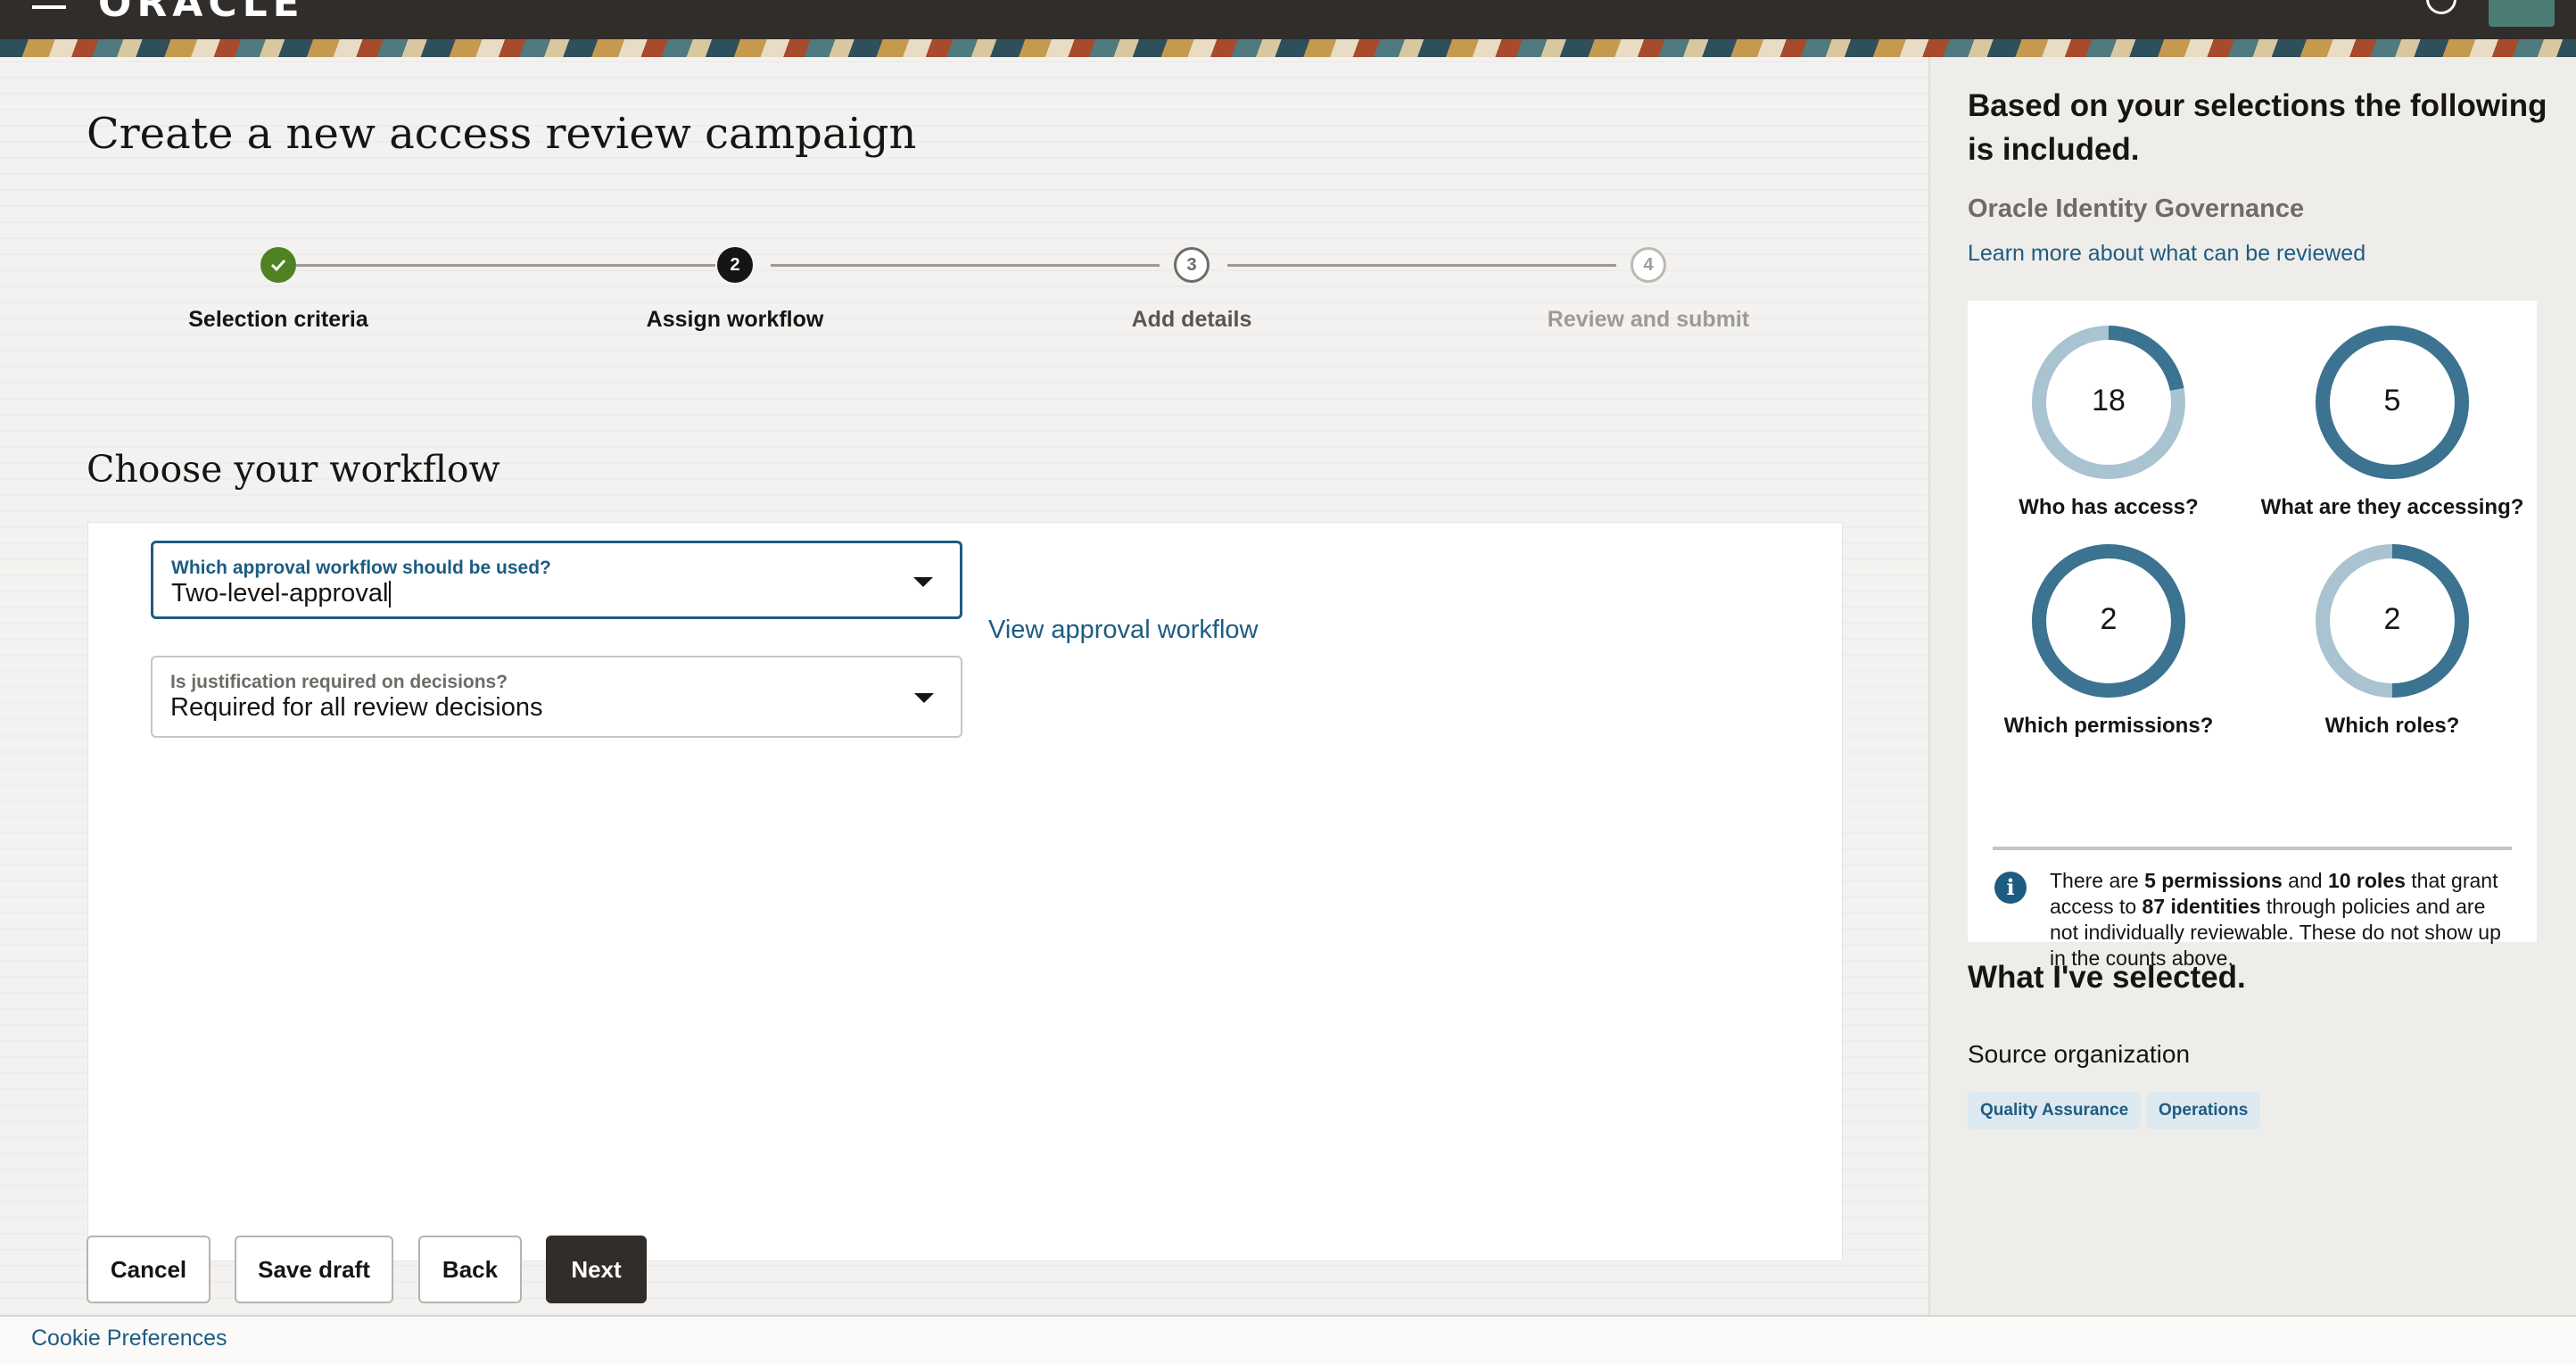 The image size is (2576, 1364). Describe the element at coordinates (1288, 48) in the screenshot. I see `decorative-pattern-band` at that location.